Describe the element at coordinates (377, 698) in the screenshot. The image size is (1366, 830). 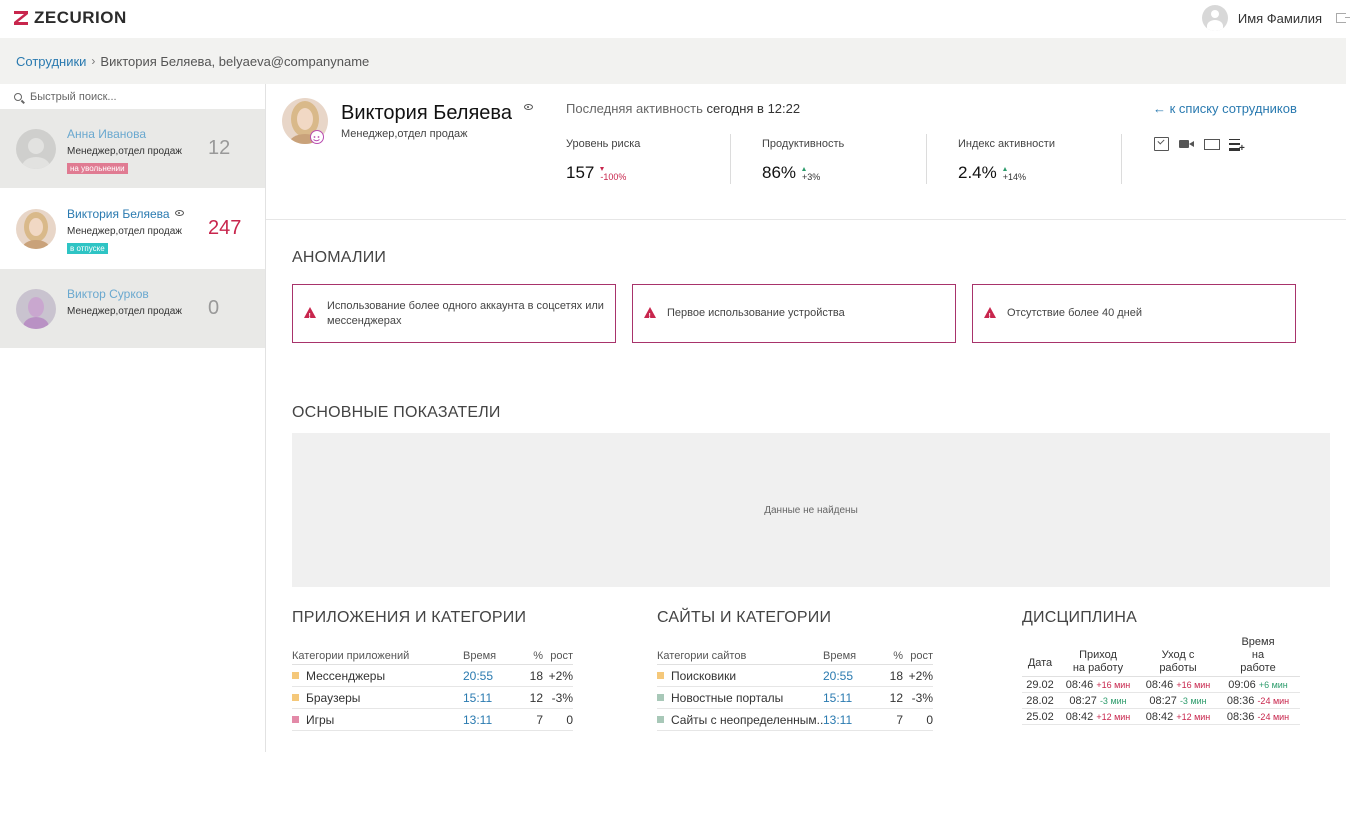
I see `category-cell: Браузеры` at that location.